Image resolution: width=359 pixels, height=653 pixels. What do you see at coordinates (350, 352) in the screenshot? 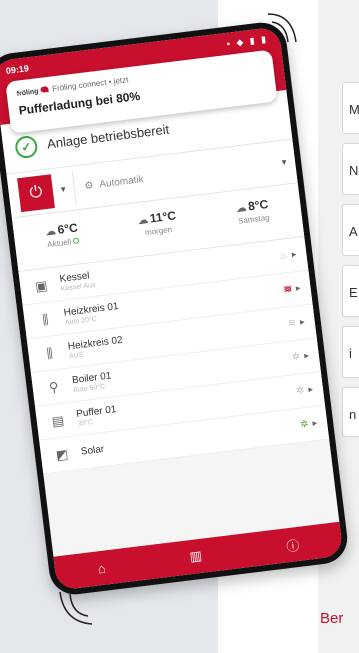
I see `side-card-5: i` at bounding box center [350, 352].